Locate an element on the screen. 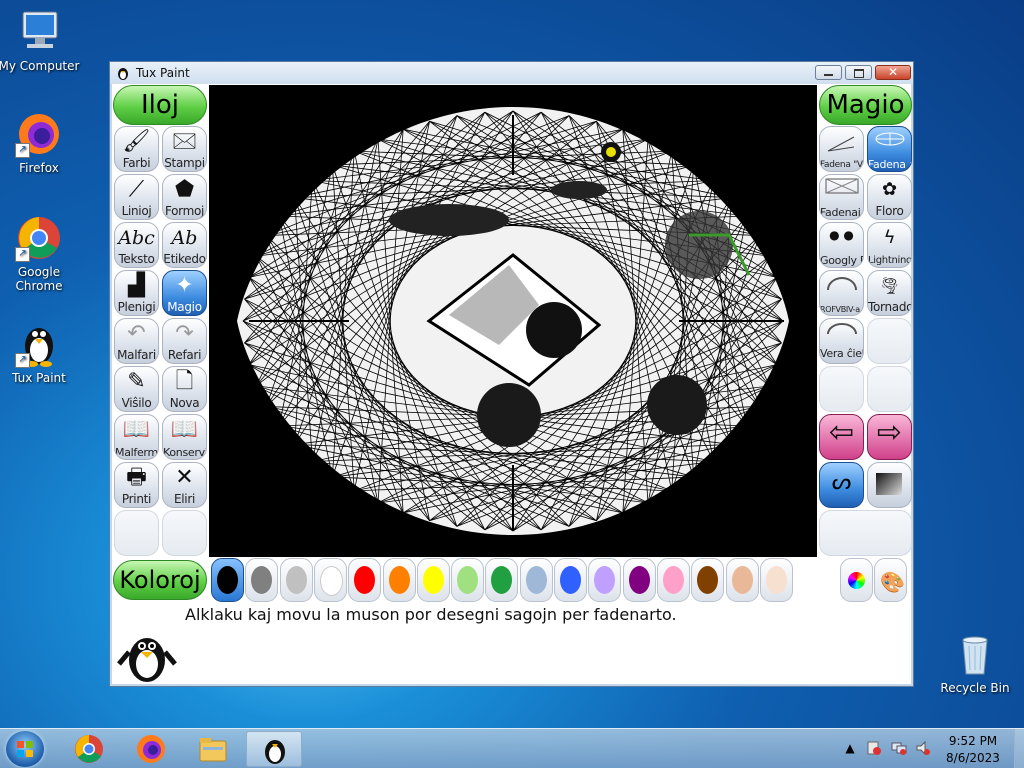 The width and height of the screenshot is (1024, 768). magic-googly-eyes-button: ● ● Googly Eyes is located at coordinates (841, 245).